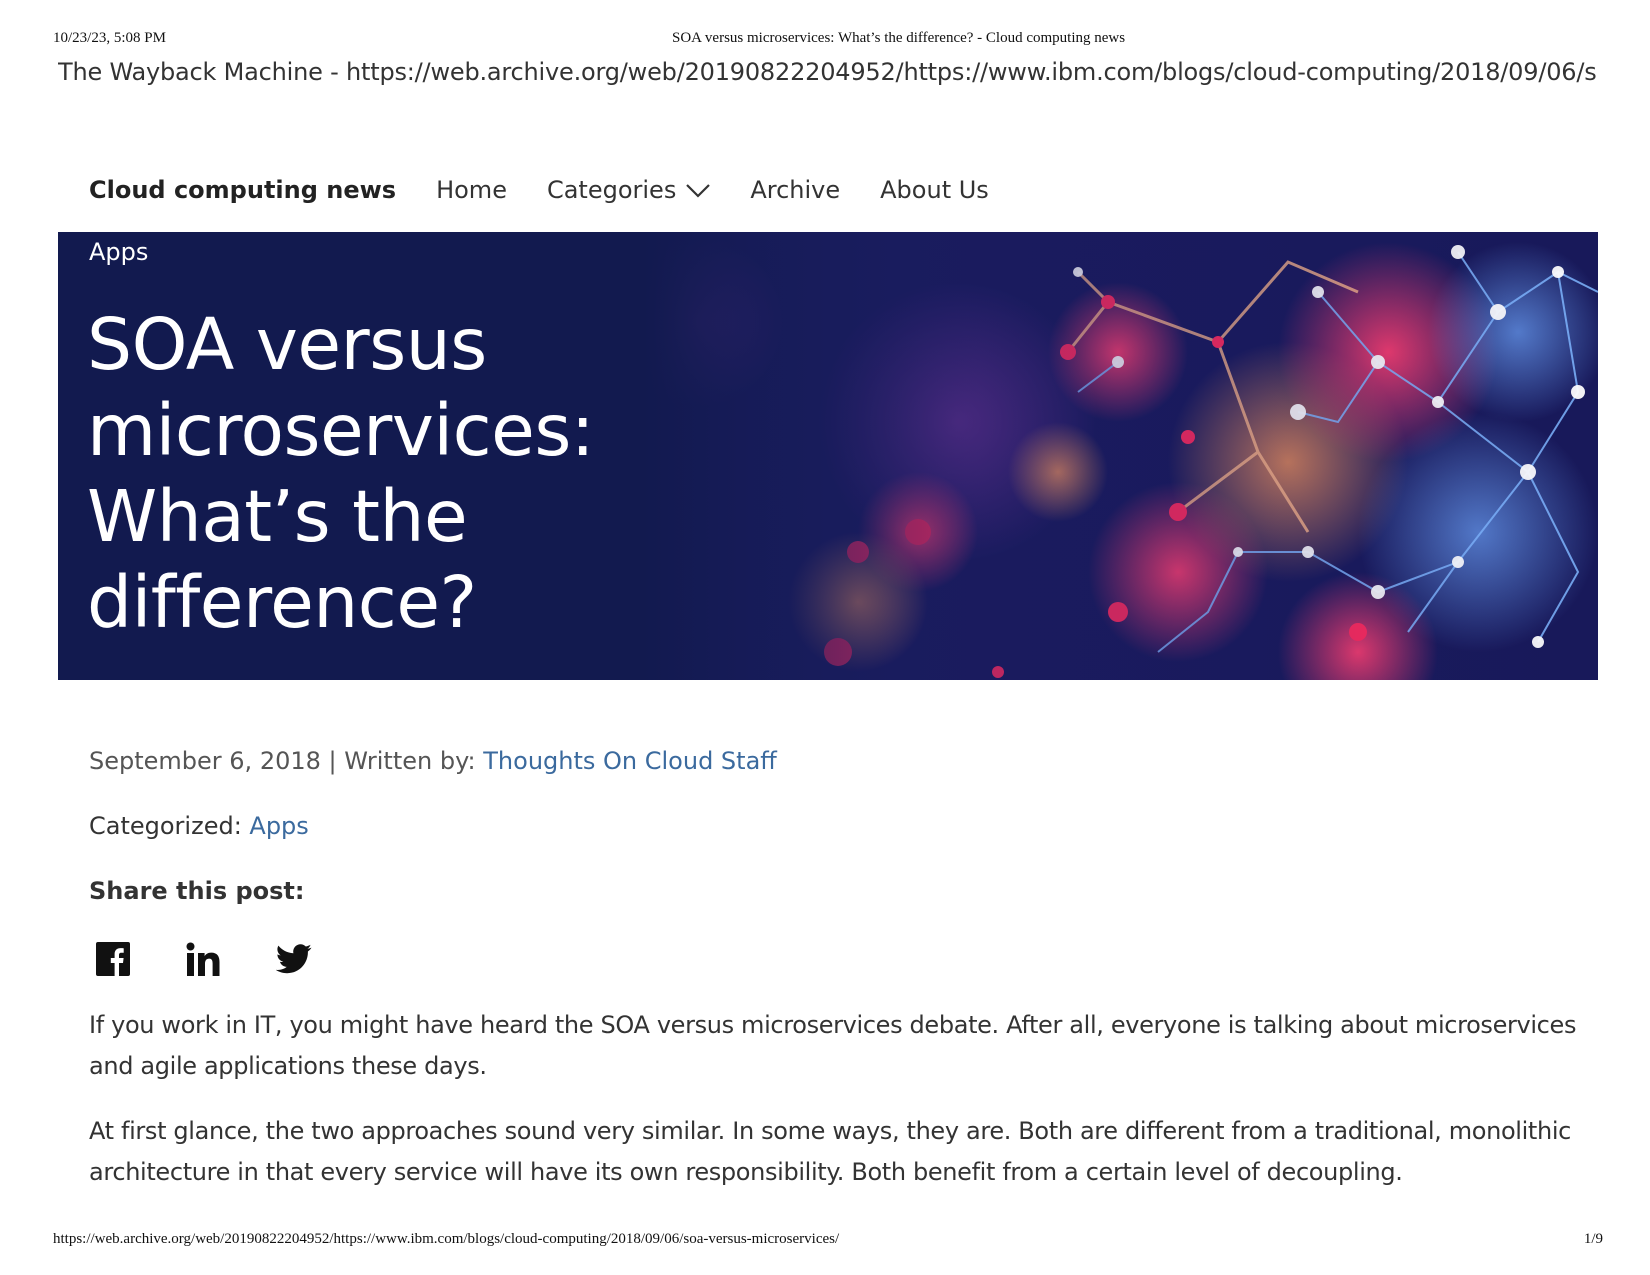  I want to click on post-categories: Categorized: Apps, so click(199, 826).